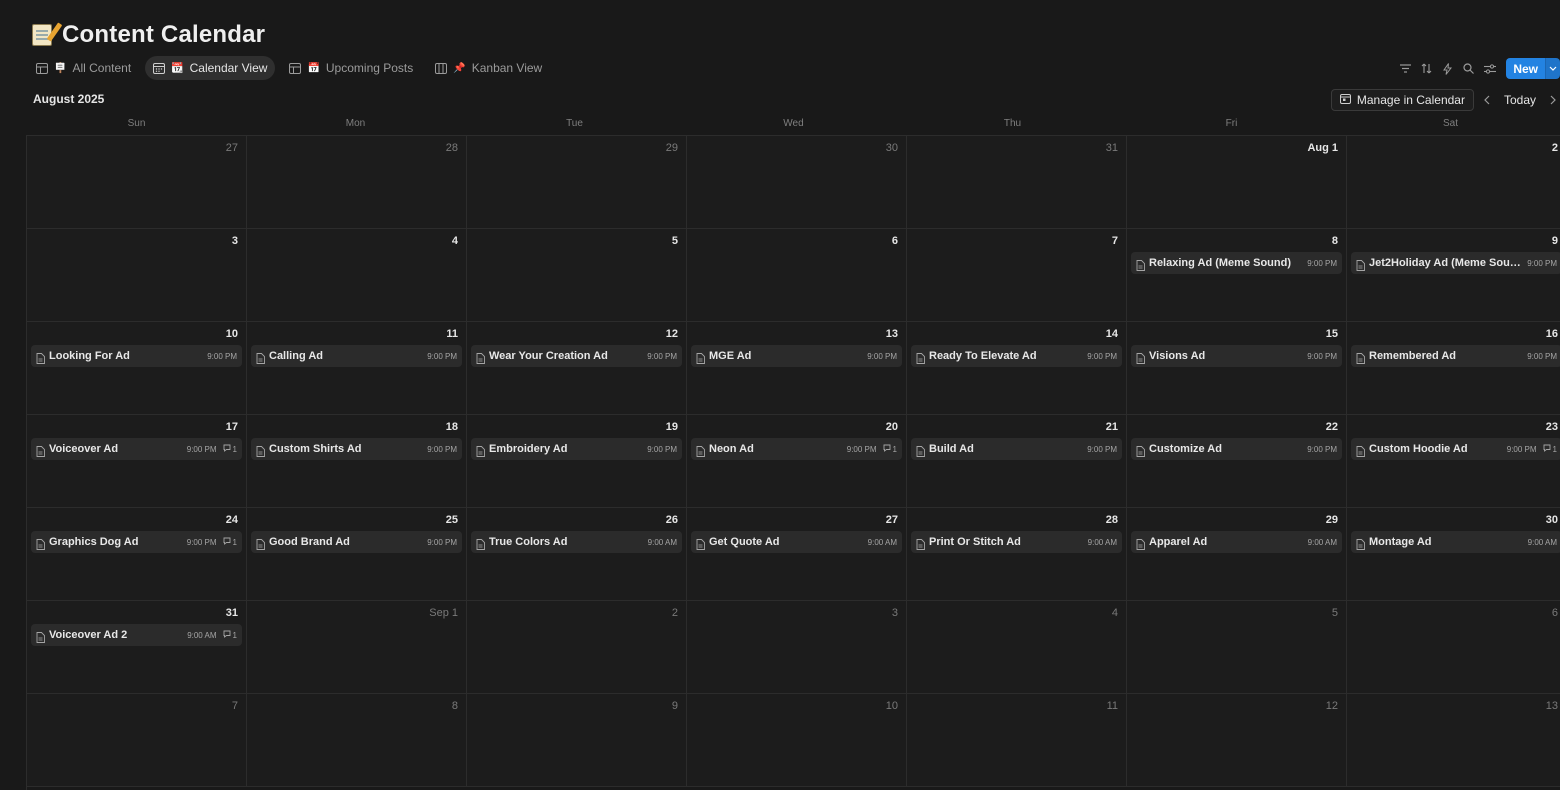  What do you see at coordinates (1236, 263) in the screenshot?
I see `calendar-event: Relaxing Ad (Meme Sound) 9:00 PM` at bounding box center [1236, 263].